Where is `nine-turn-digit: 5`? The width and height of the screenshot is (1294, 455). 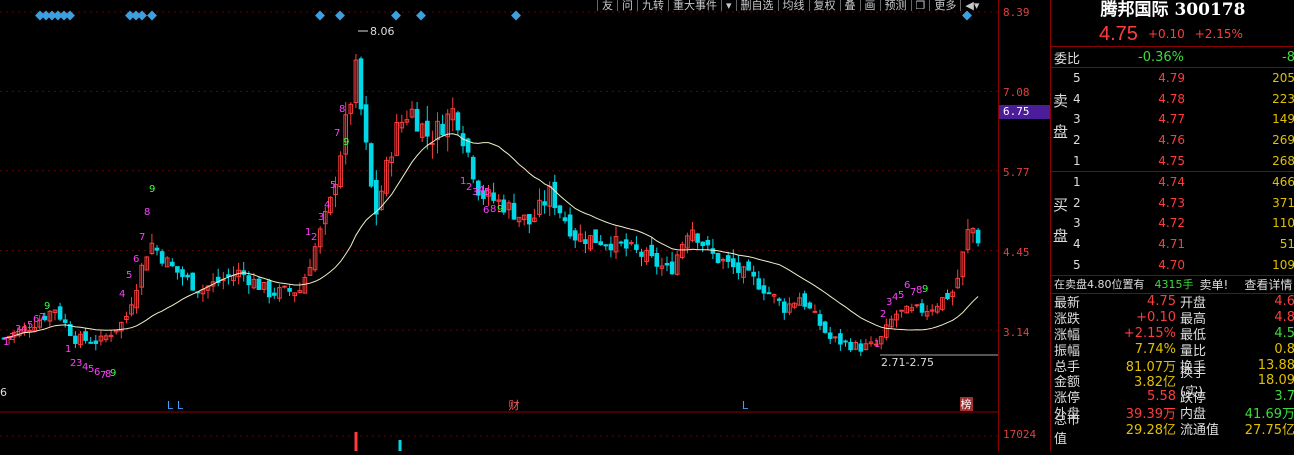
nine-turn-digit: 5 is located at coordinates (129, 275).